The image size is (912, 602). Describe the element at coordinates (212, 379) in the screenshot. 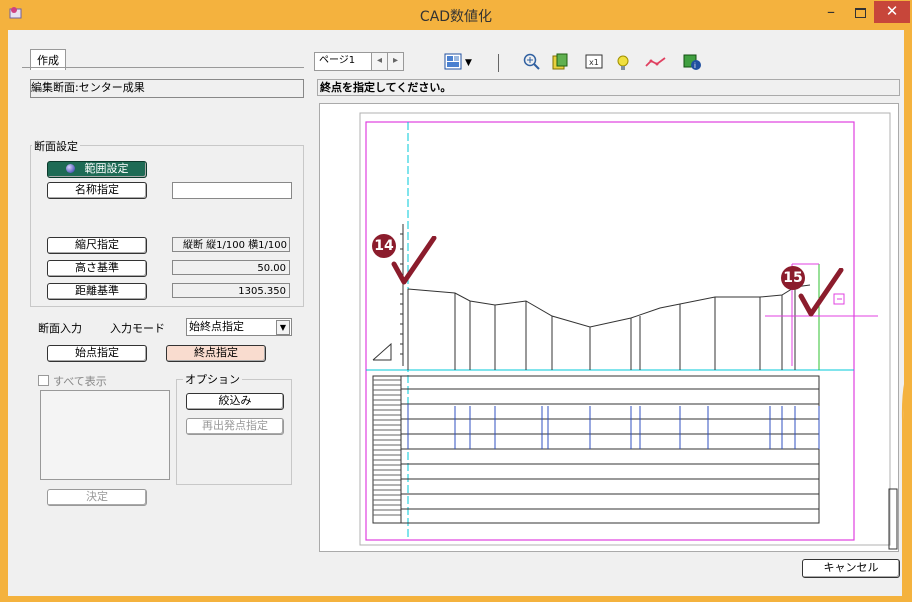

I see `options-label: オプション` at that location.